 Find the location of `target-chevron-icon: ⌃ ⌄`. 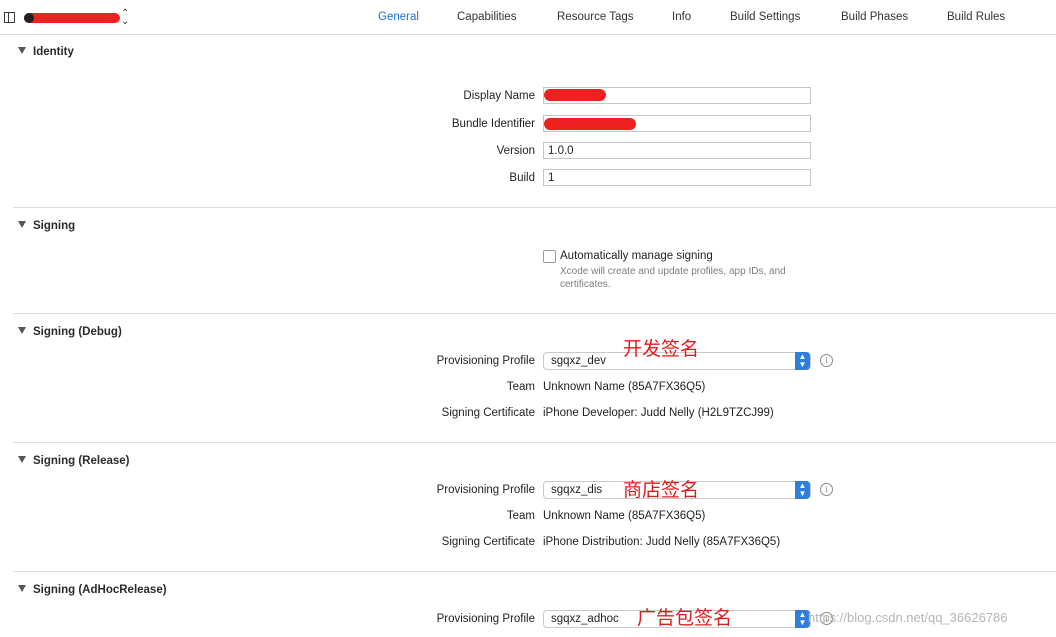

target-chevron-icon: ⌃ ⌄ is located at coordinates (125, 18).